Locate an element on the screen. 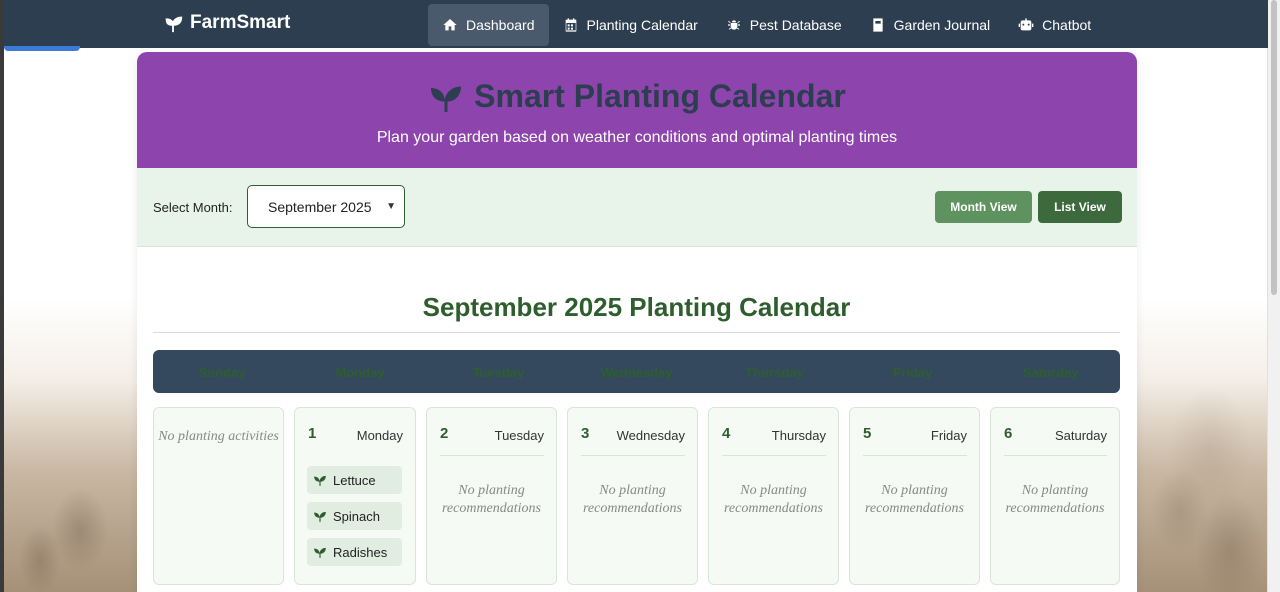 This screenshot has width=1280, height=592. nav-planting-calendar-label: Planting Calendar is located at coordinates (642, 25).